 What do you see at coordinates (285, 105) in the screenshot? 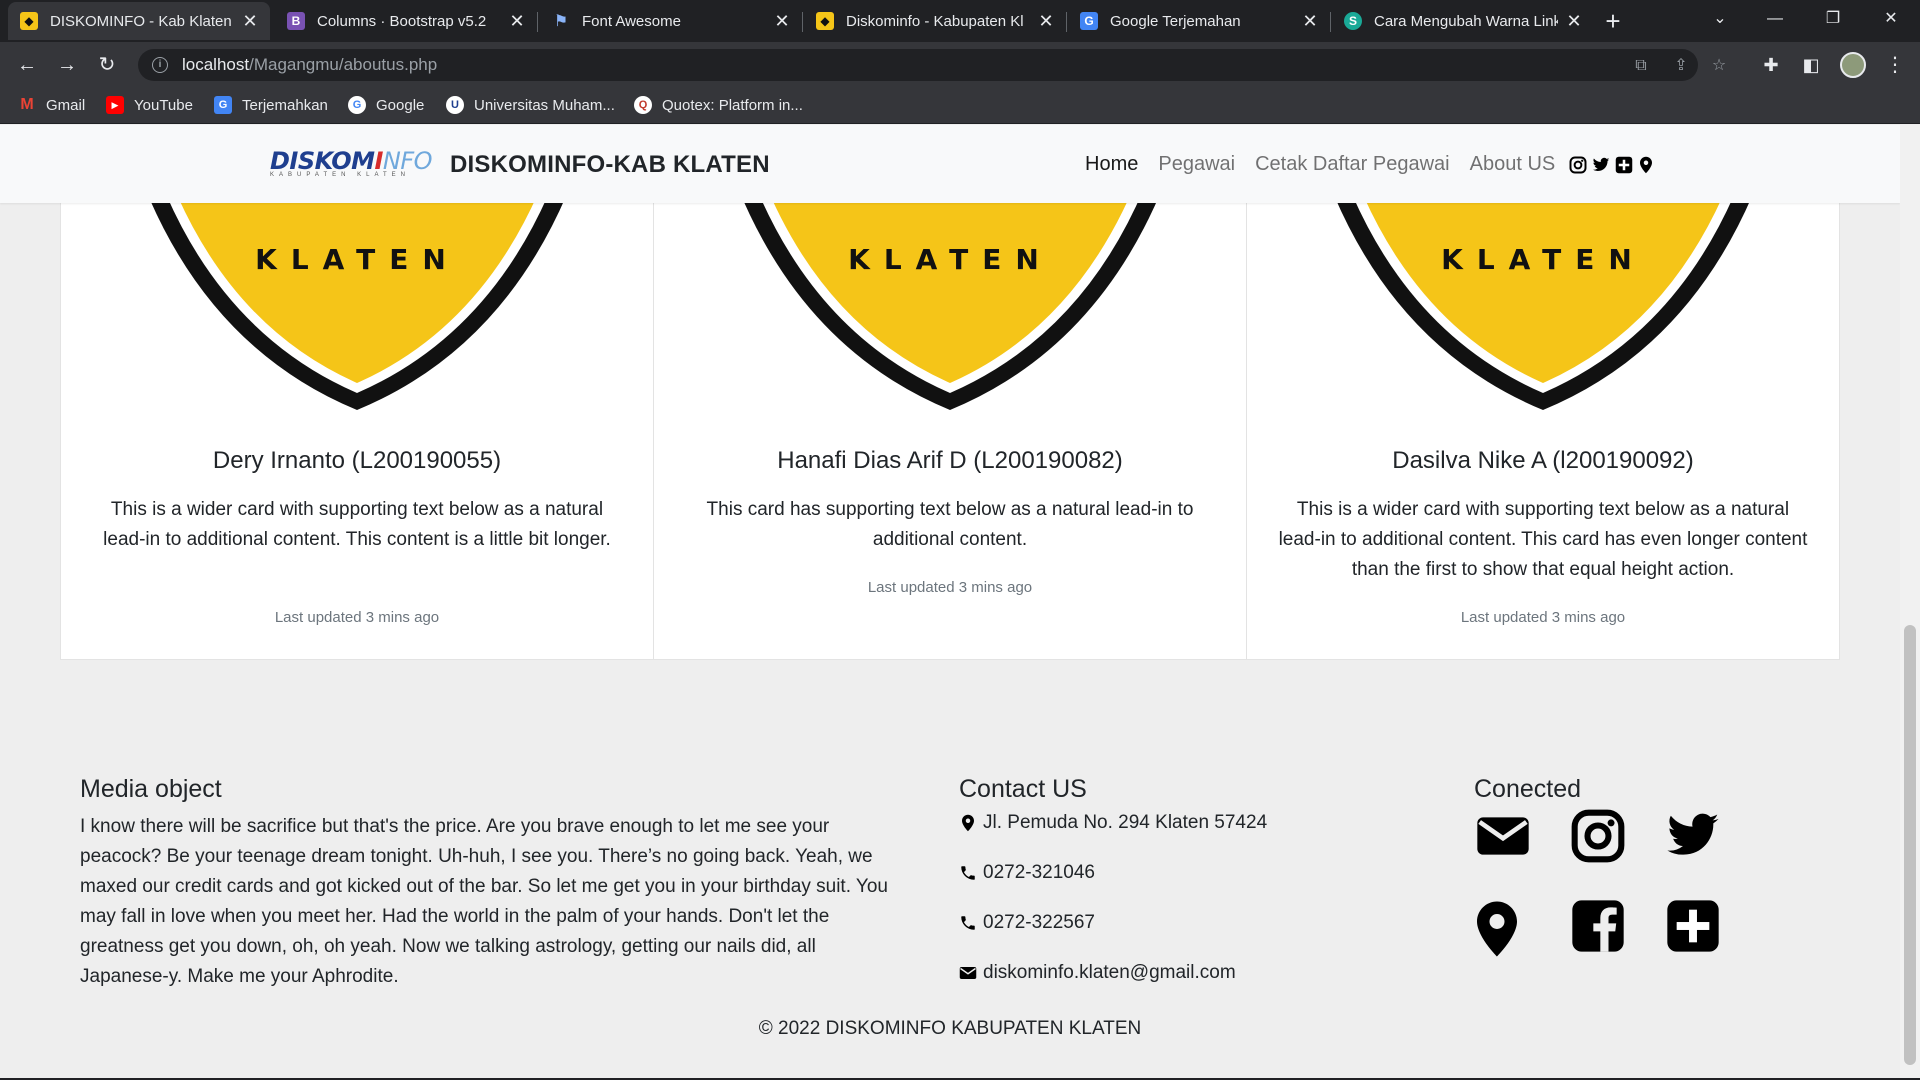
I see `bookmark-label: Terjemahkan` at bounding box center [285, 105].